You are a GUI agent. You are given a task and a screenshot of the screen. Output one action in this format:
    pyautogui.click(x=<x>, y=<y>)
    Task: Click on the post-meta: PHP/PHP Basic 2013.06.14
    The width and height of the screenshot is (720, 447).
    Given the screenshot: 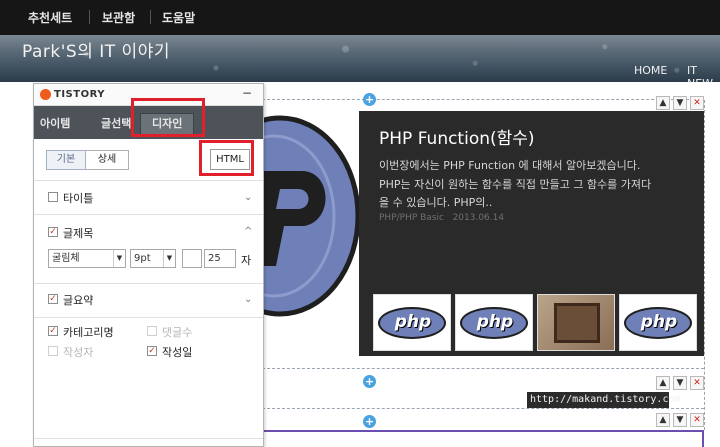 What is the action you would take?
    pyautogui.click(x=441, y=218)
    